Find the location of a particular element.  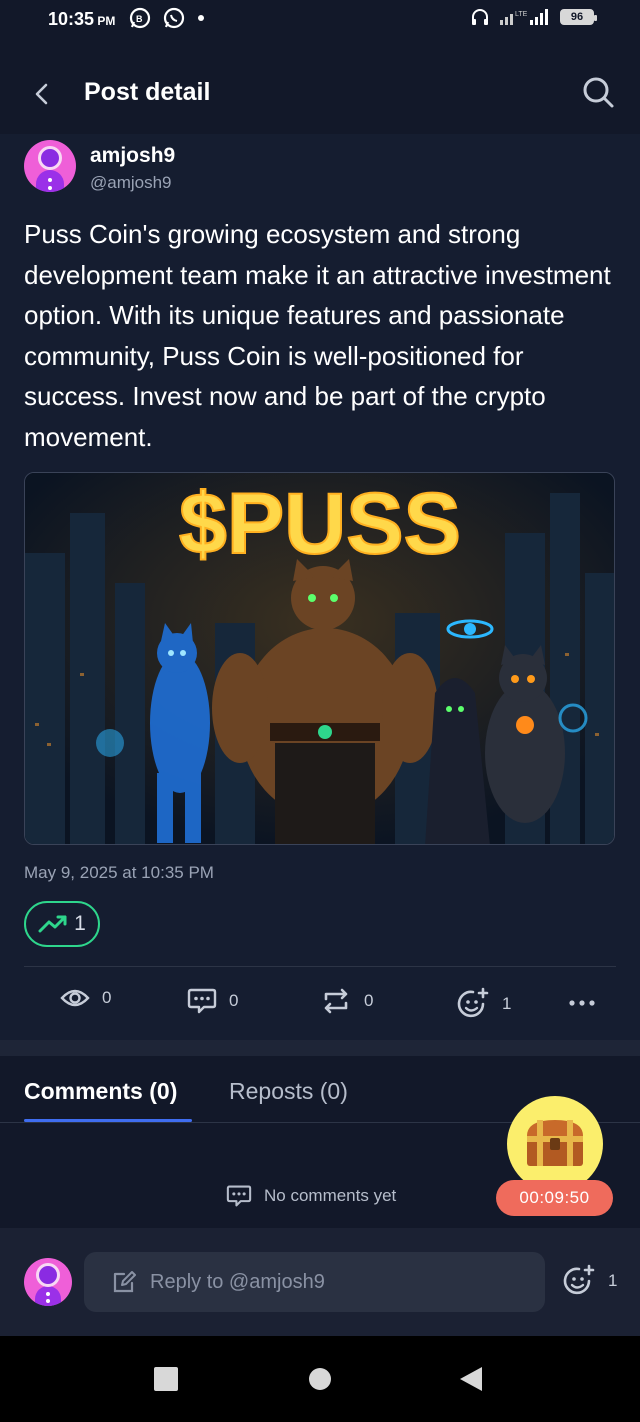

section-separator is located at coordinates (320, 1048).